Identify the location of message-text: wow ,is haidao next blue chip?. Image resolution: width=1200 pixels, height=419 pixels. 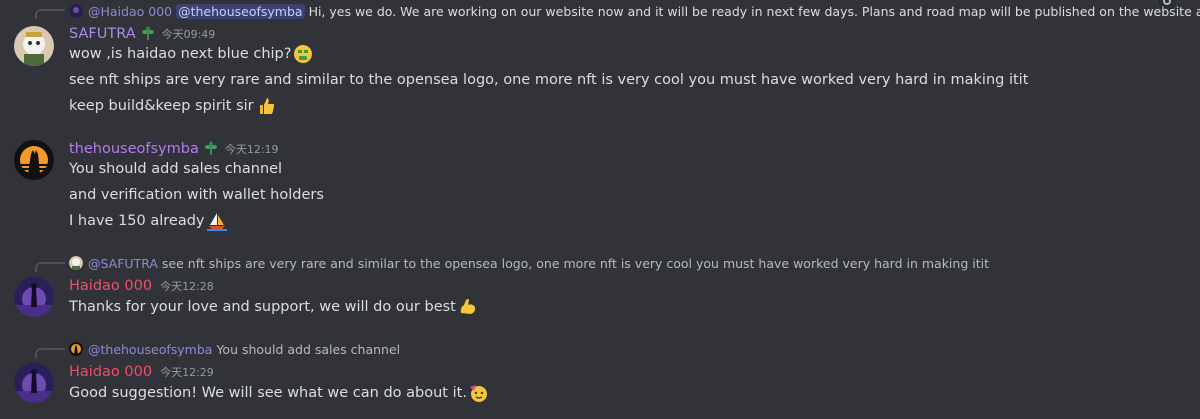
(180, 54).